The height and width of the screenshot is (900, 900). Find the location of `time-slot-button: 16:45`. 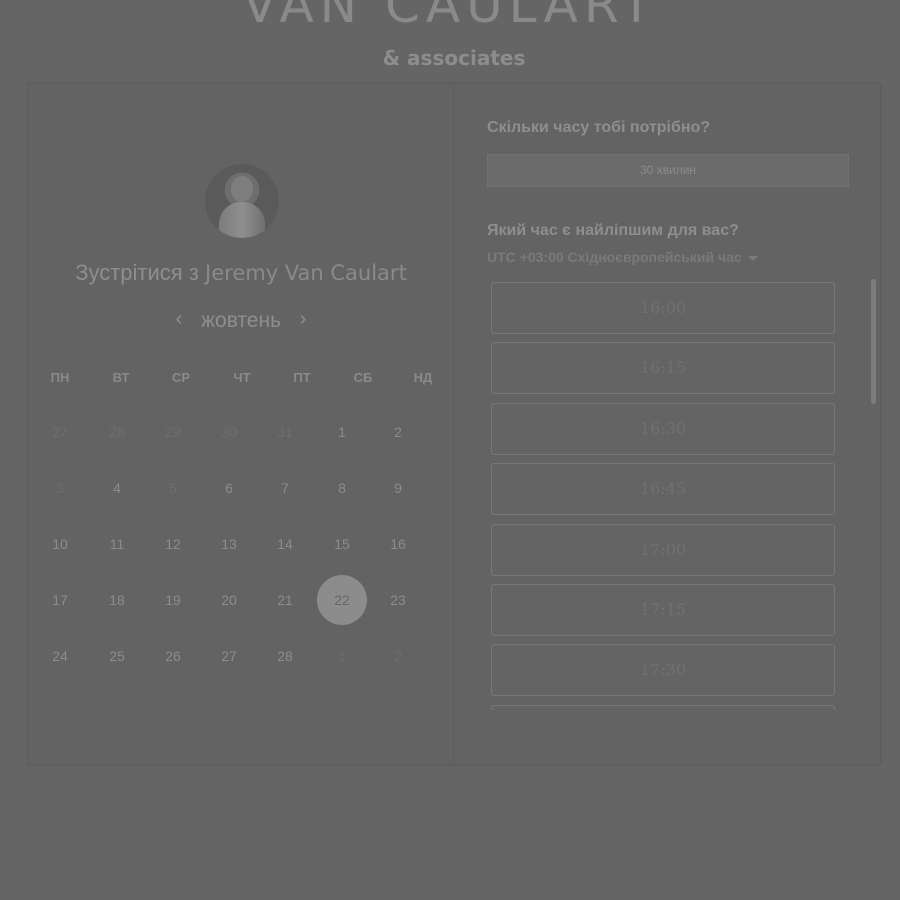

time-slot-button: 16:45 is located at coordinates (663, 489).